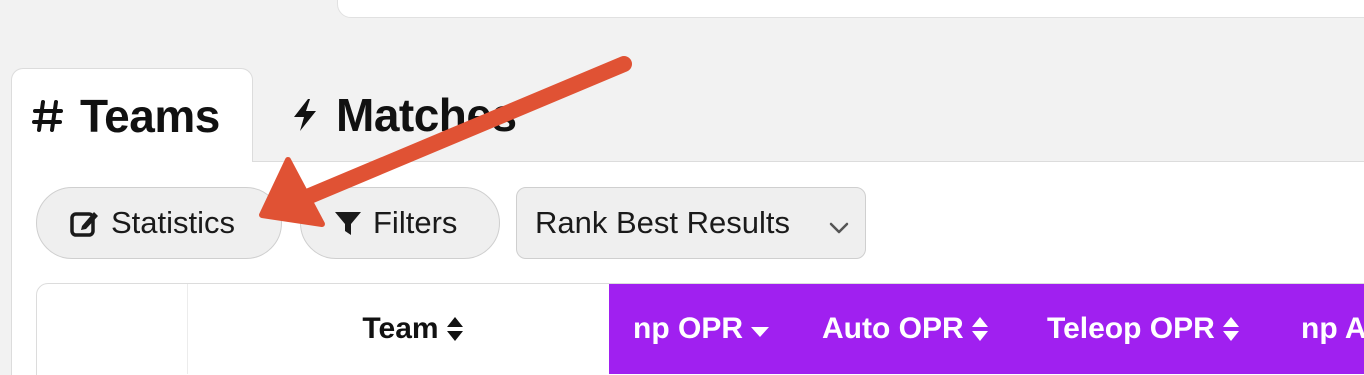 The width and height of the screenshot is (1364, 375). I want to click on column-header-team-label: Team, so click(400, 328).